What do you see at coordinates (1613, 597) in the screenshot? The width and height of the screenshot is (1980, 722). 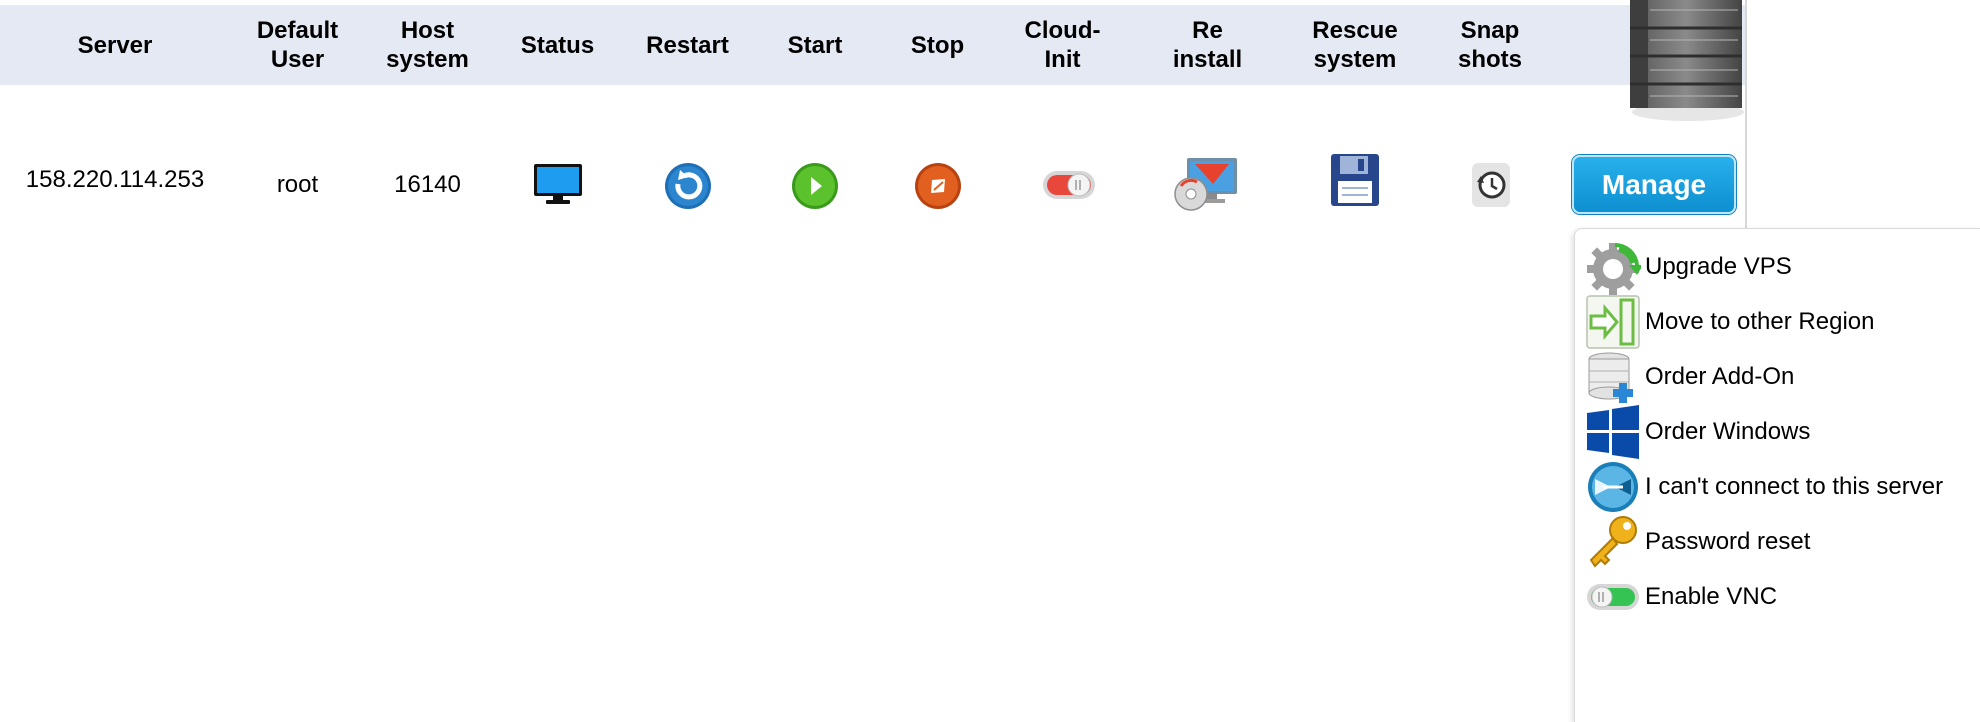 I see `toggle-on-icon` at bounding box center [1613, 597].